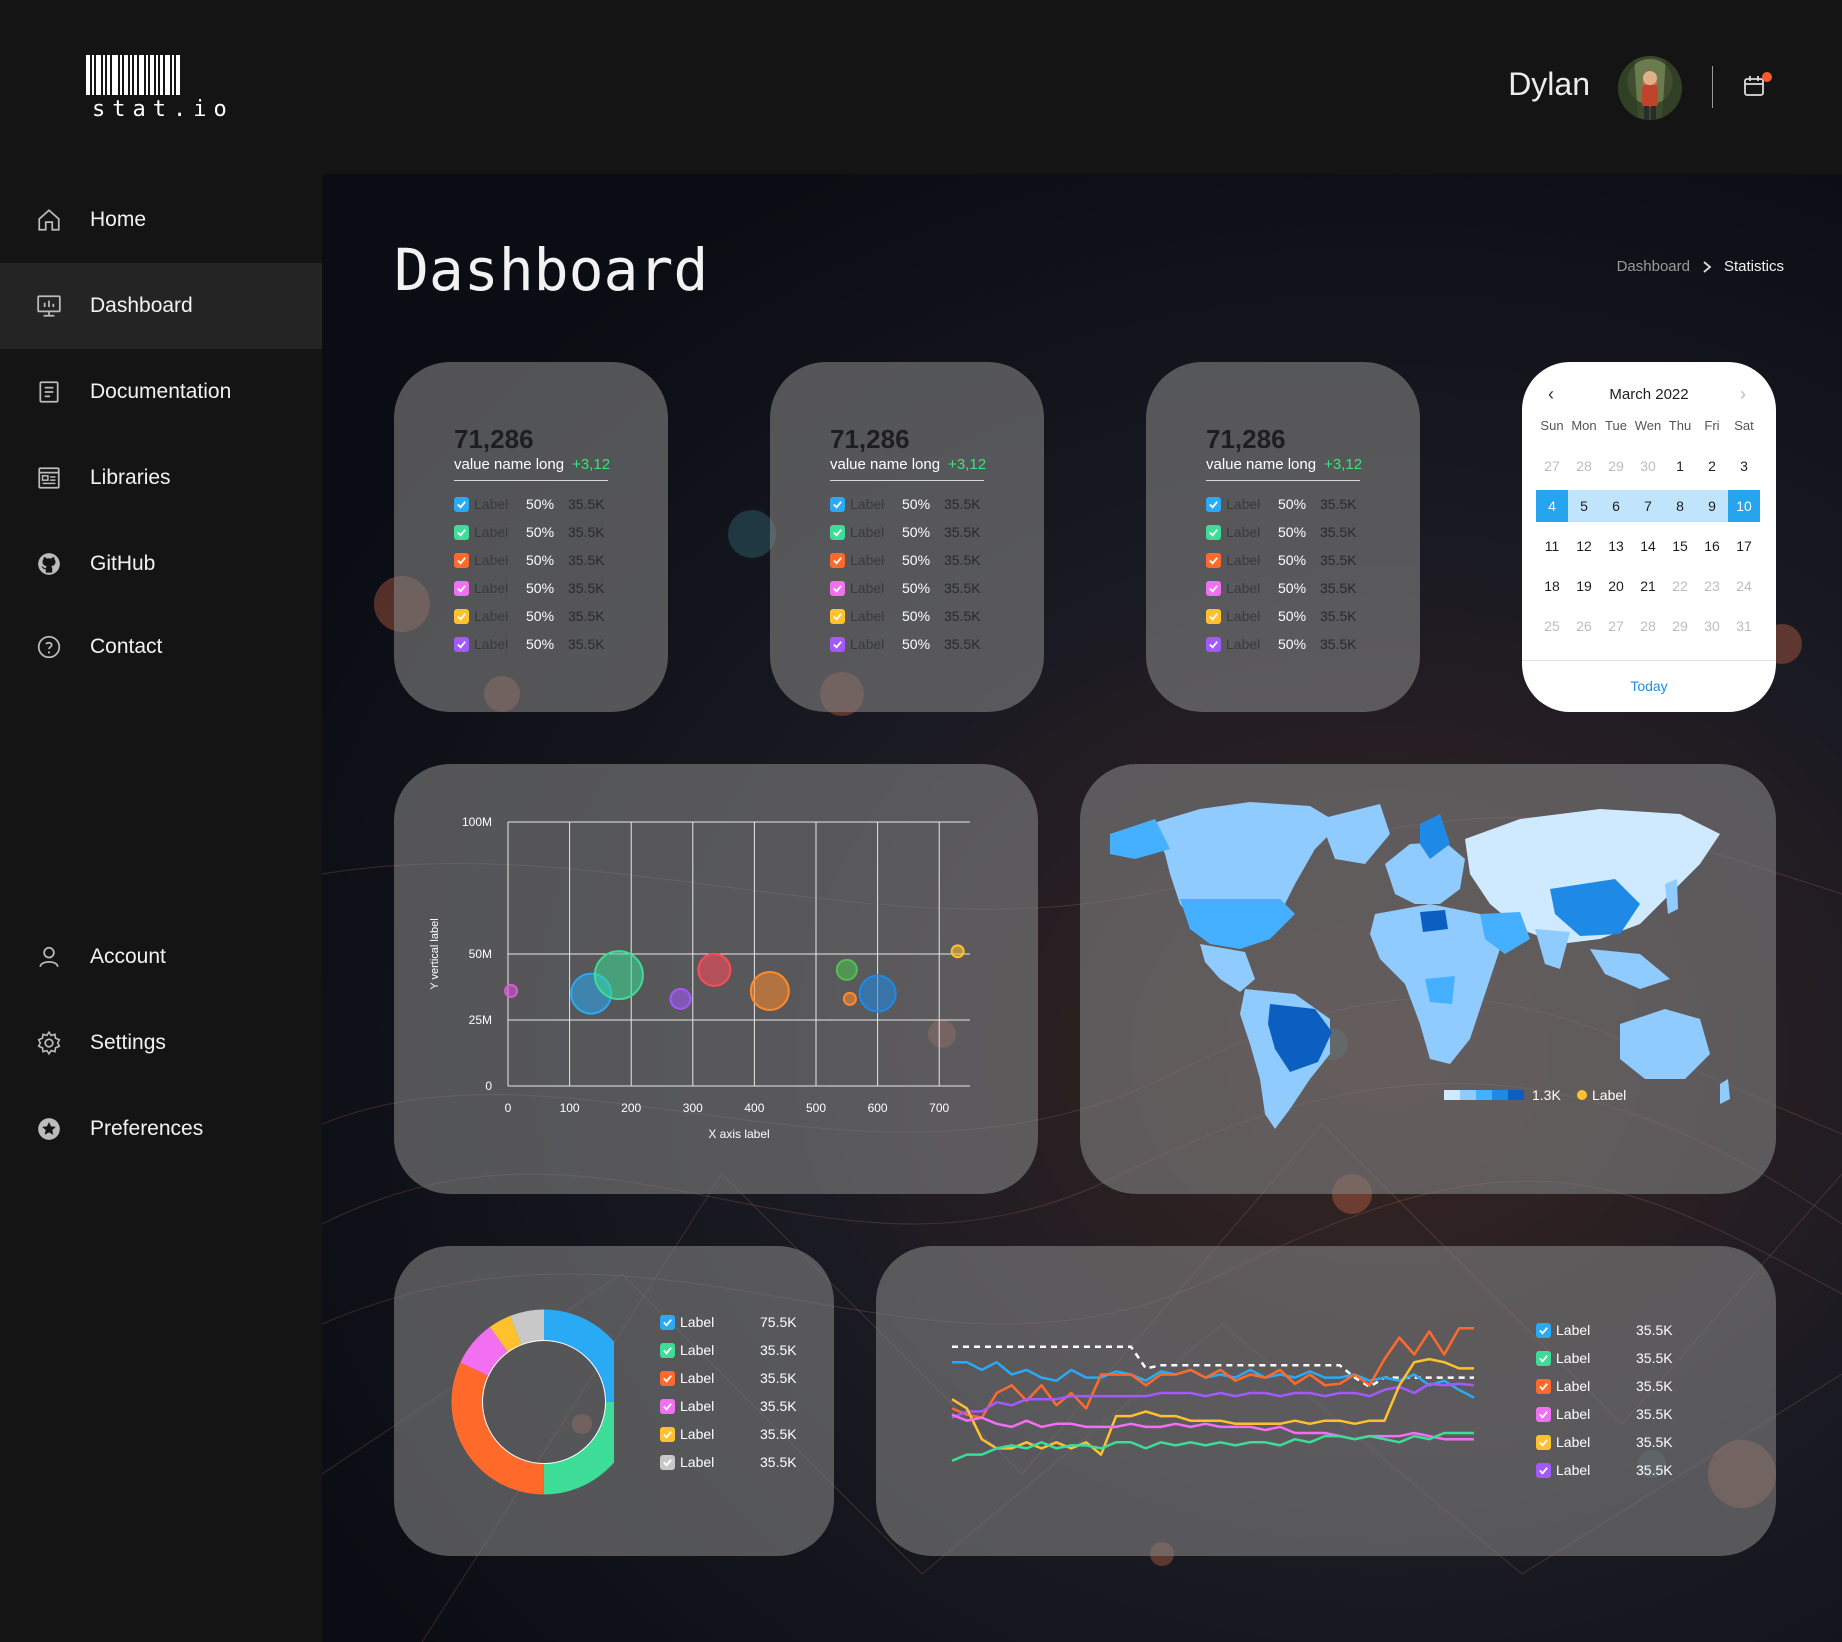 The height and width of the screenshot is (1642, 1842). Describe the element at coordinates (1680, 546) in the screenshot. I see `calendar-day: 15` at that location.